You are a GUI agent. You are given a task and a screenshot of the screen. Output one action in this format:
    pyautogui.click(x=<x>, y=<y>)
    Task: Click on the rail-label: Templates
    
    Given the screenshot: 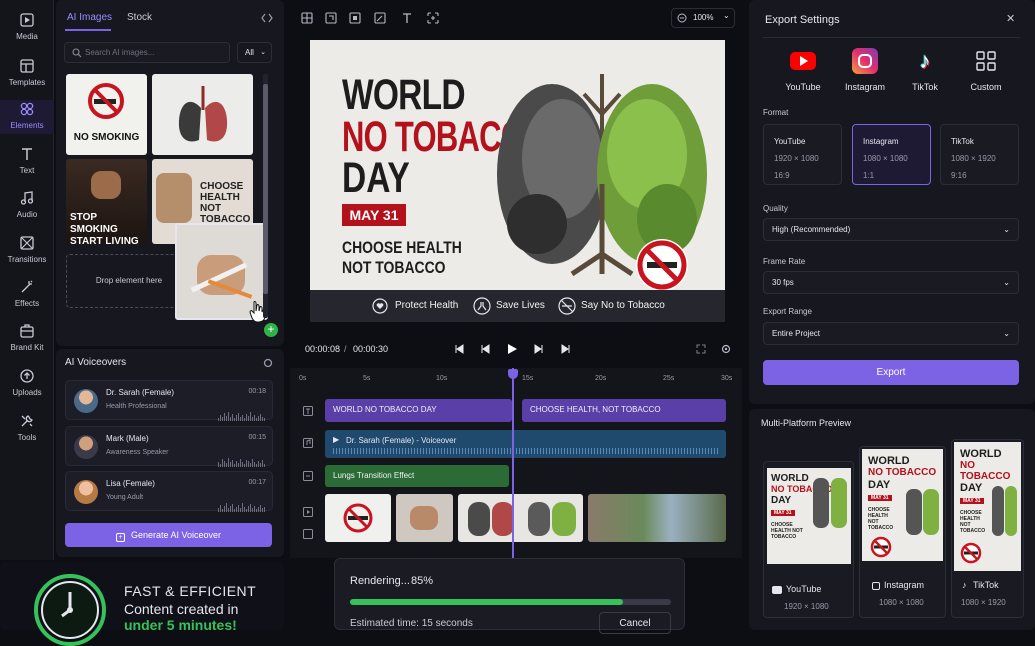 What is the action you would take?
    pyautogui.click(x=27, y=82)
    